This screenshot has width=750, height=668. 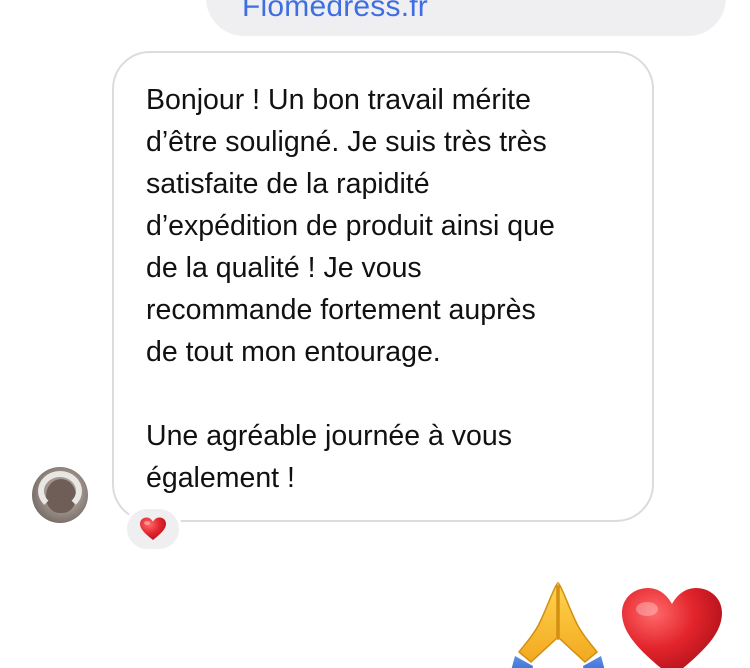 I want to click on message-link: Flomedress.fr, so click(x=335, y=12).